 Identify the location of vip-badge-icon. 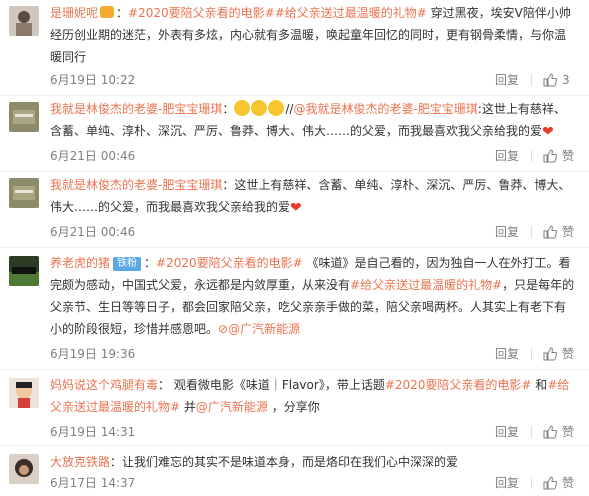
(107, 12).